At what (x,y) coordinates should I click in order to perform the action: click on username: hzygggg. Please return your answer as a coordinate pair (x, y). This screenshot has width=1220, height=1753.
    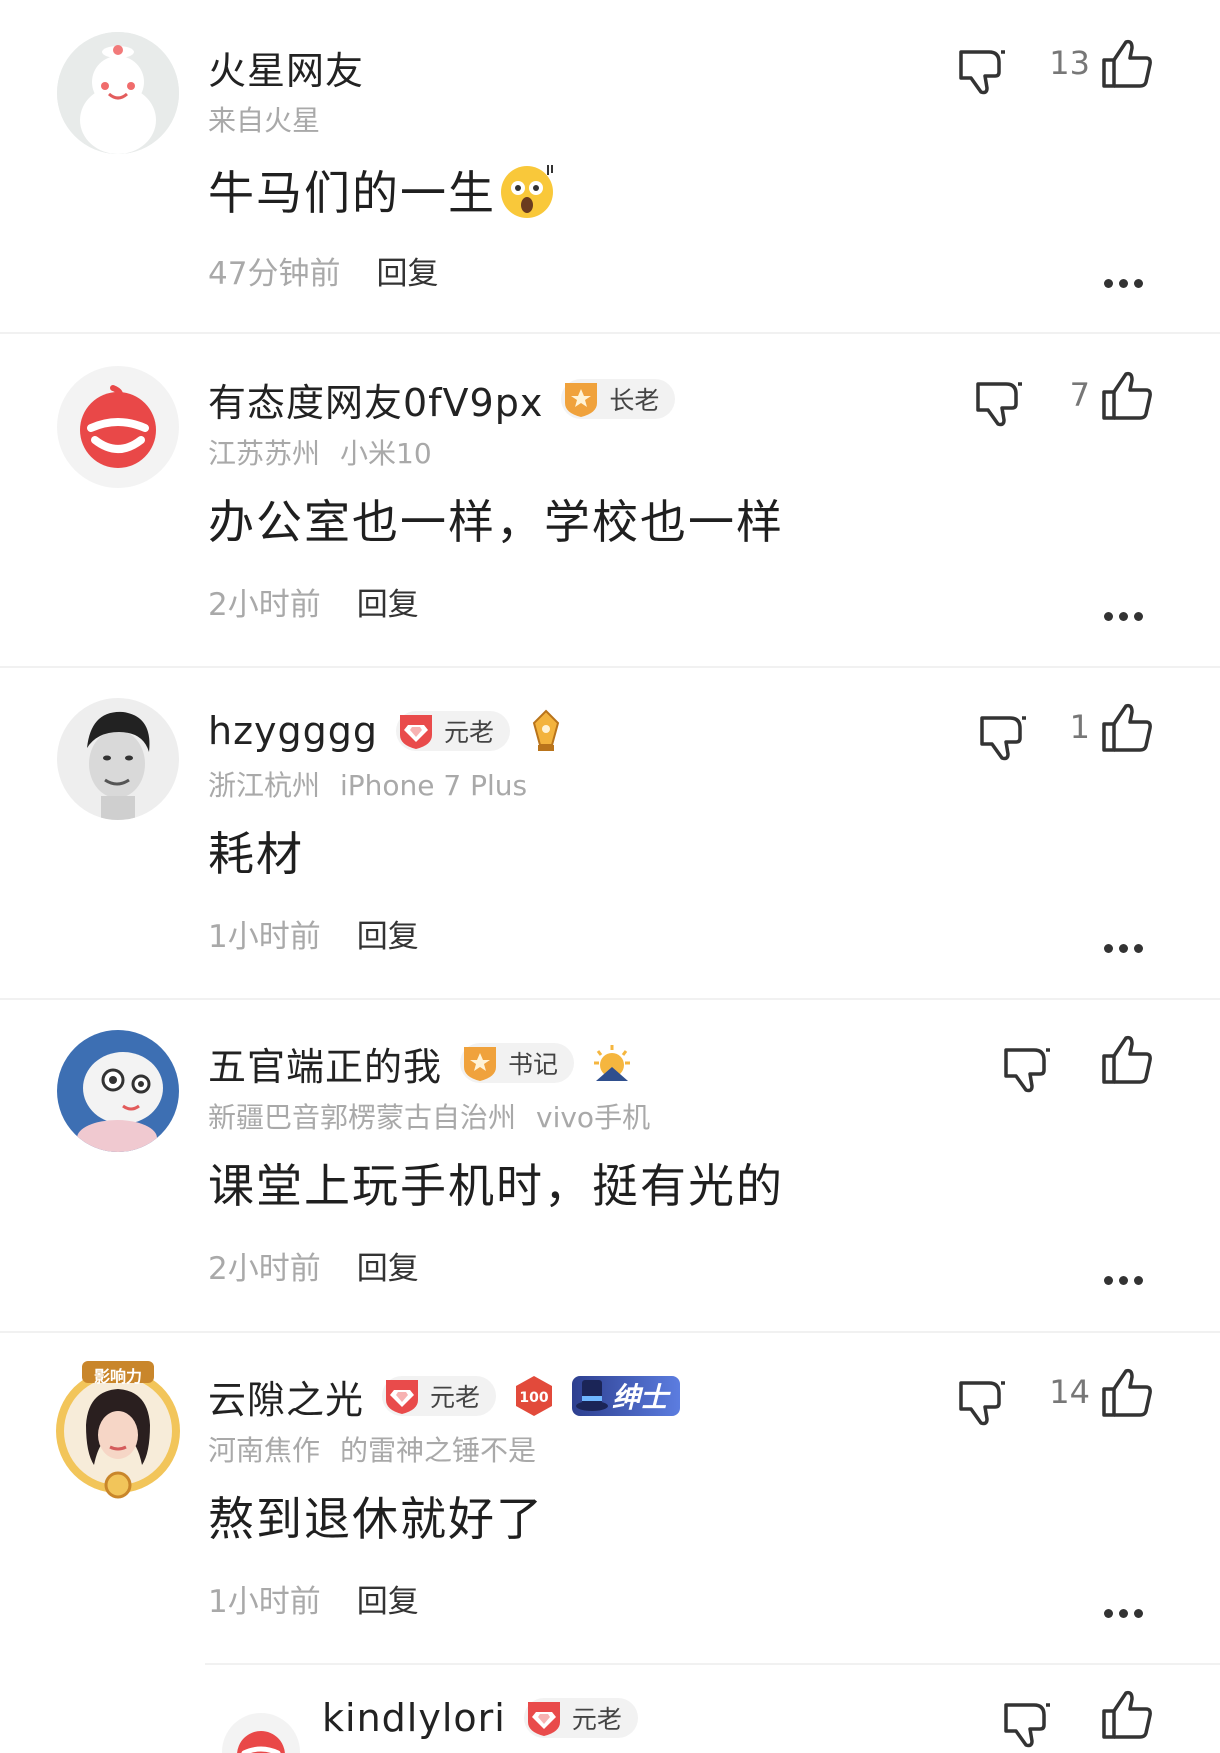
    Looking at the image, I should click on (293, 731).